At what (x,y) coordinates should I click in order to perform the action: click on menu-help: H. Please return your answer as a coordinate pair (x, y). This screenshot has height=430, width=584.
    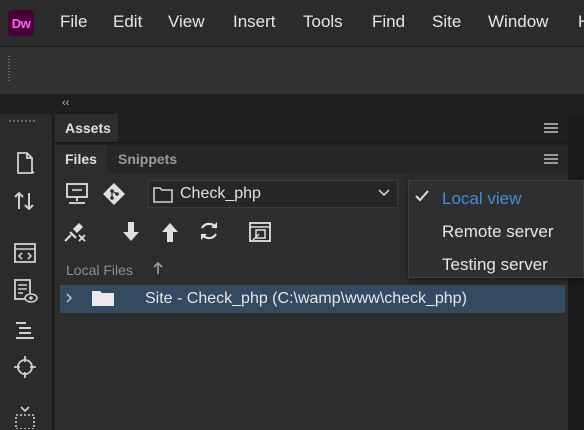
    Looking at the image, I should click on (581, 22).